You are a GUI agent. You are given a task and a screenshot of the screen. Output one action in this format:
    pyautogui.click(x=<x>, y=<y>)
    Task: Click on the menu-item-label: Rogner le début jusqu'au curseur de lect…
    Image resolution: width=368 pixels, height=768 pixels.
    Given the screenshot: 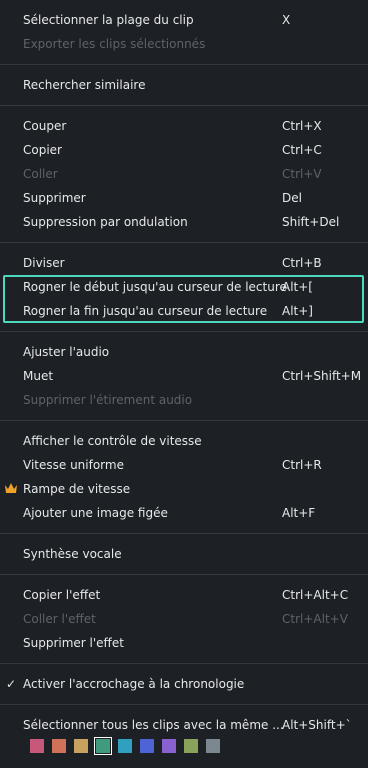 What is the action you would take?
    pyautogui.click(x=155, y=287)
    